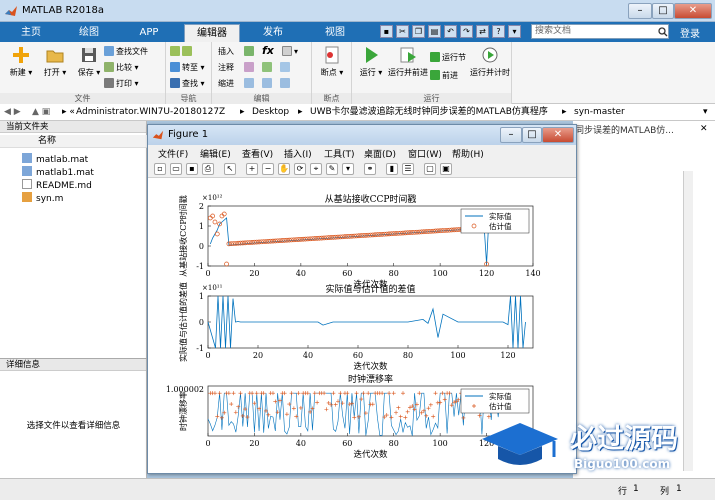 The width and height of the screenshot is (715, 500). I want to click on close-button: ✕, so click(693, 11).